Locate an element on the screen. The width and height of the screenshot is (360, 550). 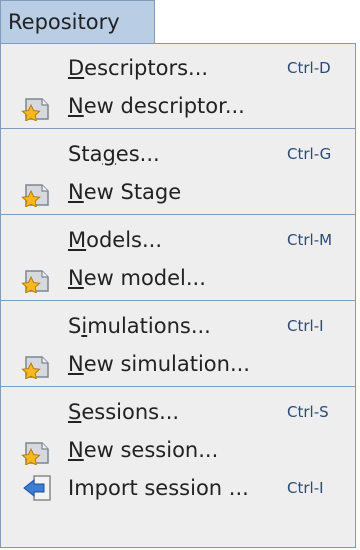
menu-item-shortcut: Ctrl-G is located at coordinates (309, 154).